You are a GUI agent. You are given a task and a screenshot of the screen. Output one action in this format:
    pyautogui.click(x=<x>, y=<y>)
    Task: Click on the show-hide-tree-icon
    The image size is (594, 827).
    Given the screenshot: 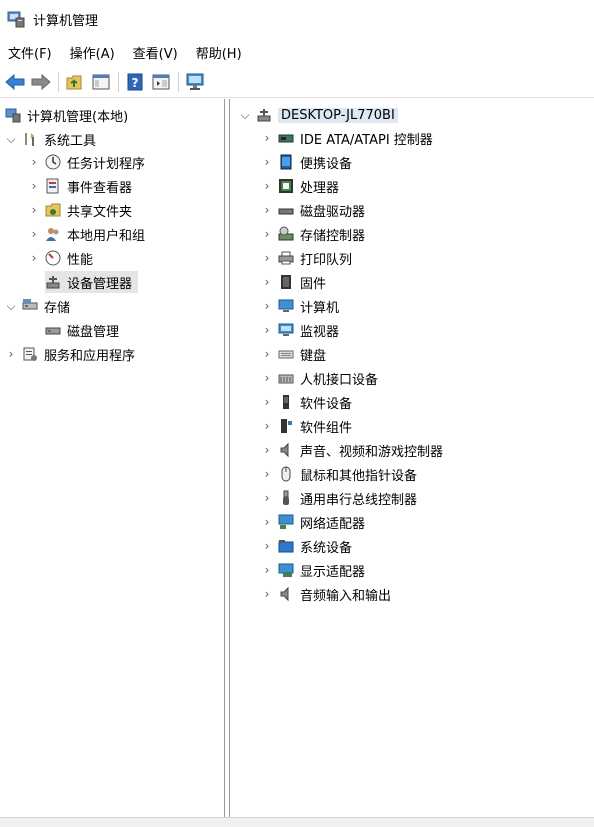 What is the action you would take?
    pyautogui.click(x=101, y=82)
    